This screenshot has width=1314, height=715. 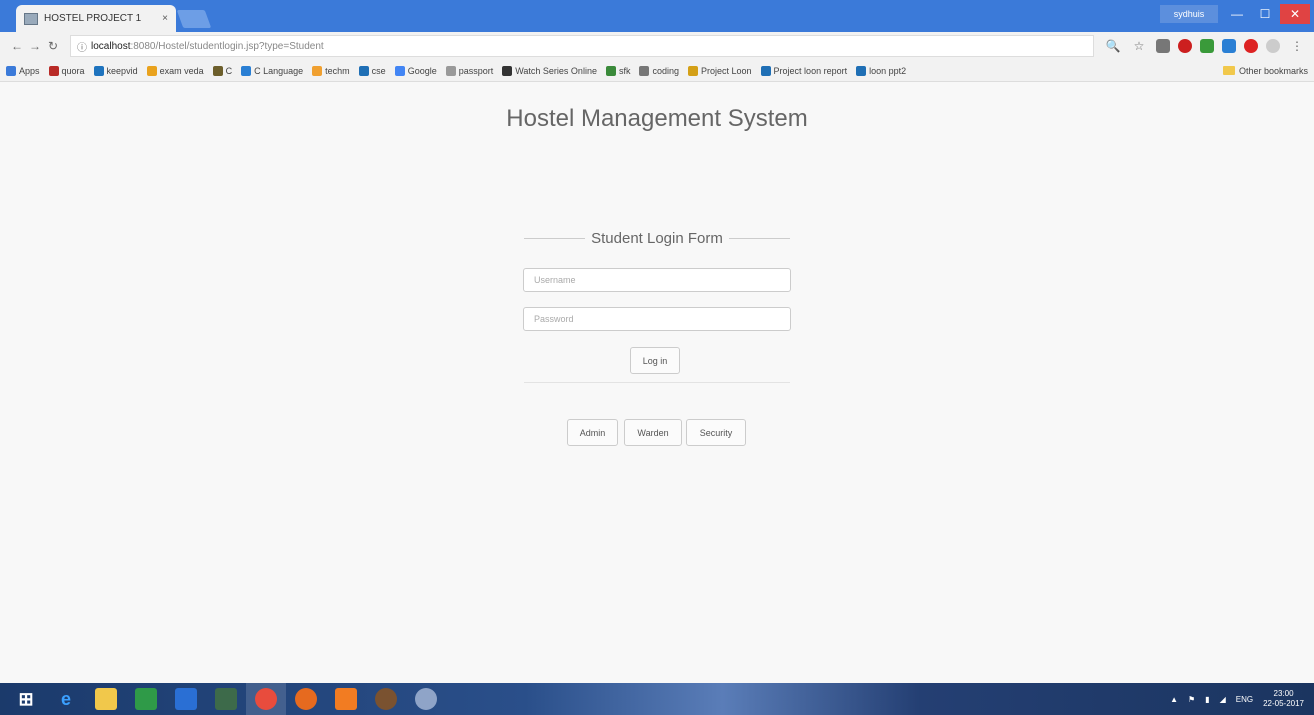 What do you see at coordinates (111, 46) in the screenshot?
I see `url-host: localhost` at bounding box center [111, 46].